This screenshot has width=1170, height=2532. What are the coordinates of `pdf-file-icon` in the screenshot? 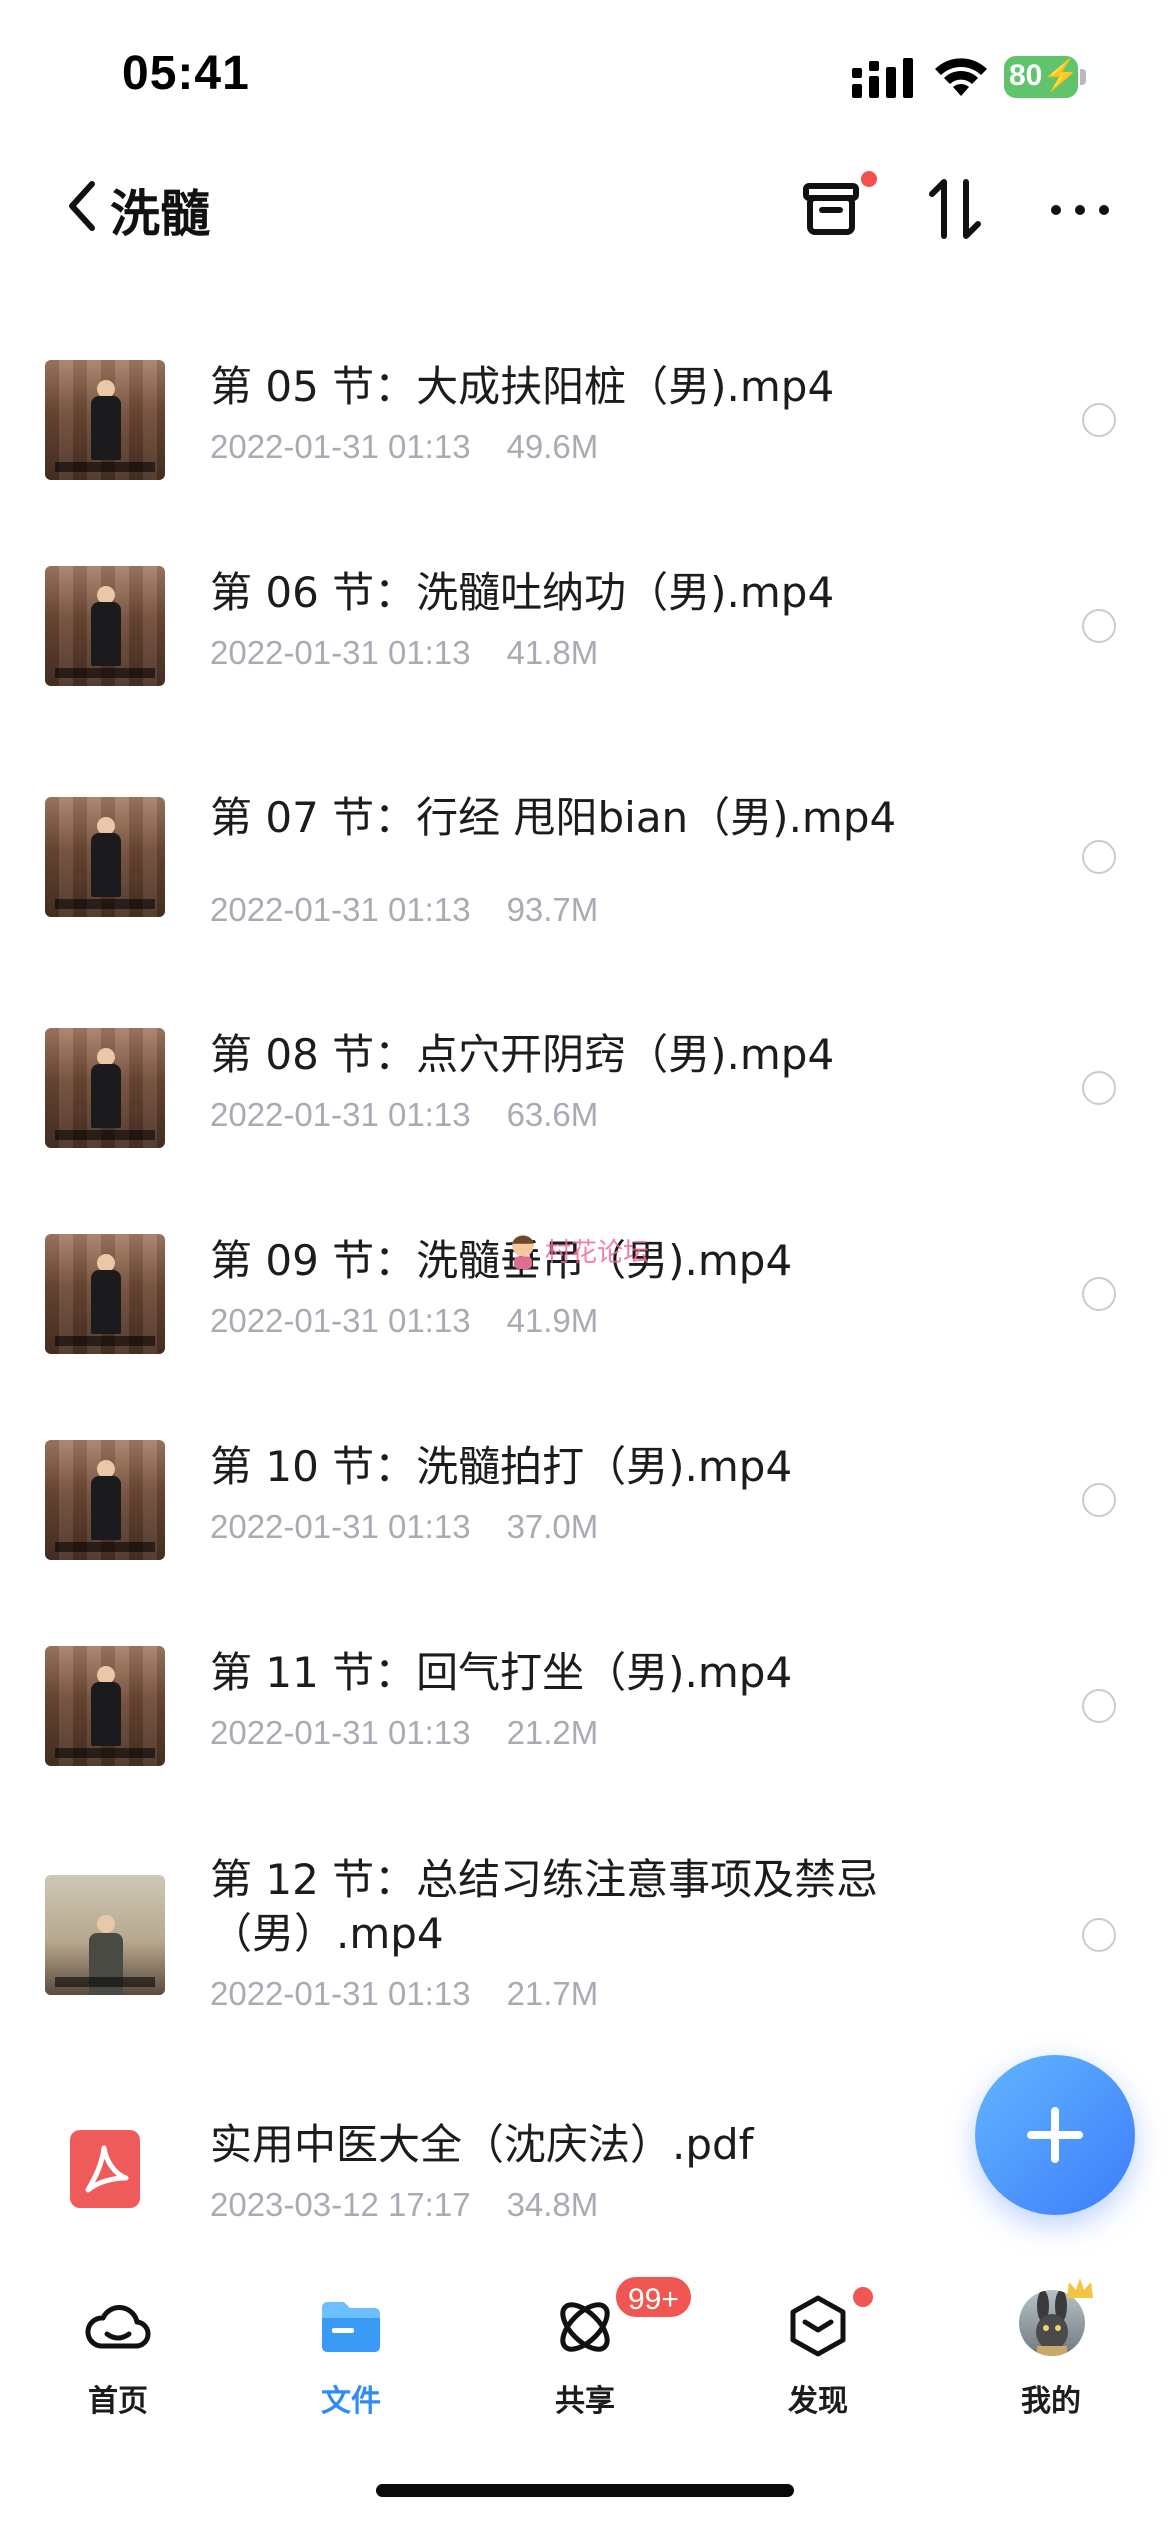 It's located at (105, 2169).